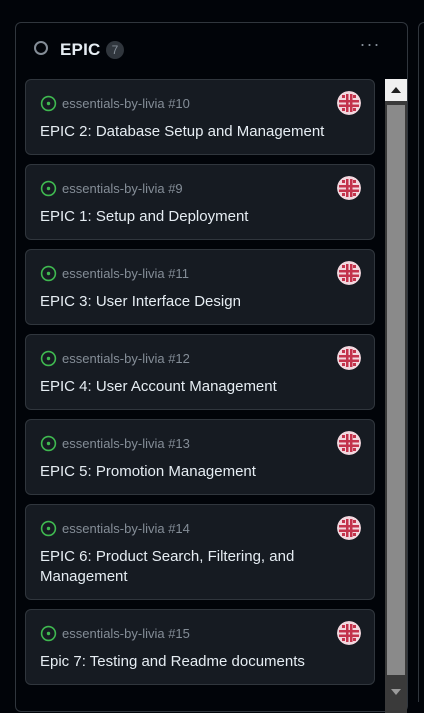  I want to click on issue-reference: essentials-by-livia #14, so click(126, 528).